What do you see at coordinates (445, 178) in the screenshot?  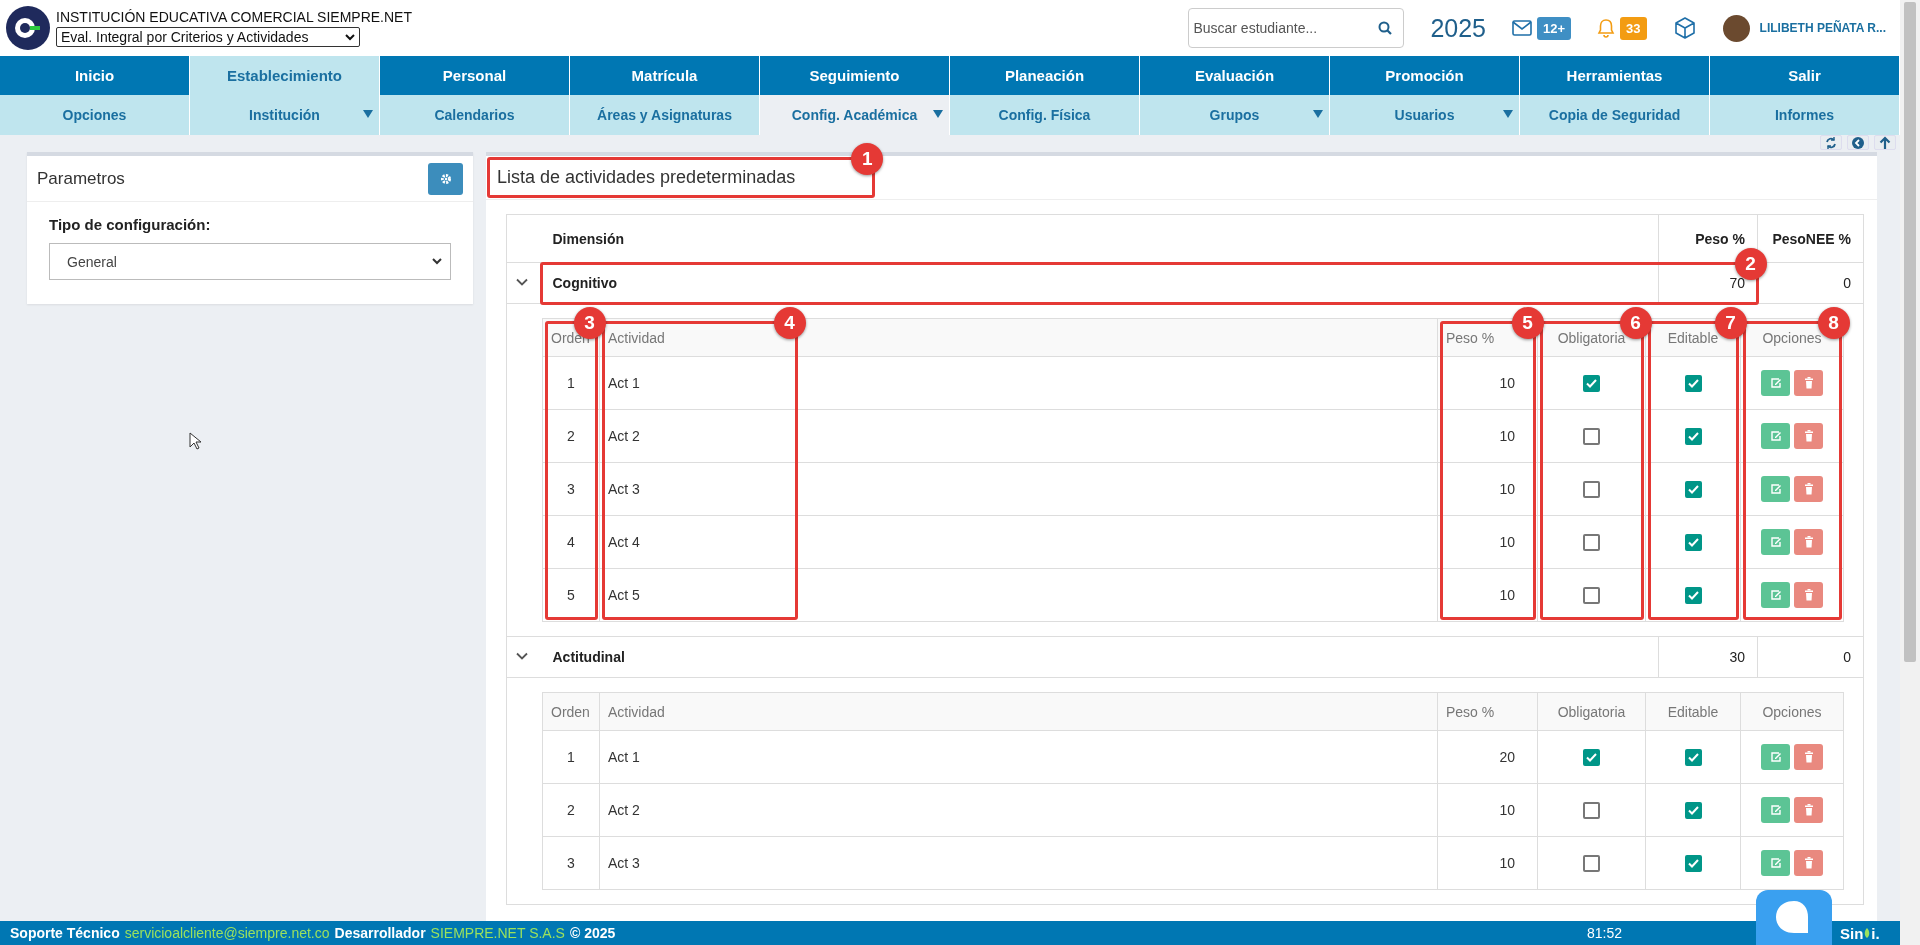 I see `settings-button` at bounding box center [445, 178].